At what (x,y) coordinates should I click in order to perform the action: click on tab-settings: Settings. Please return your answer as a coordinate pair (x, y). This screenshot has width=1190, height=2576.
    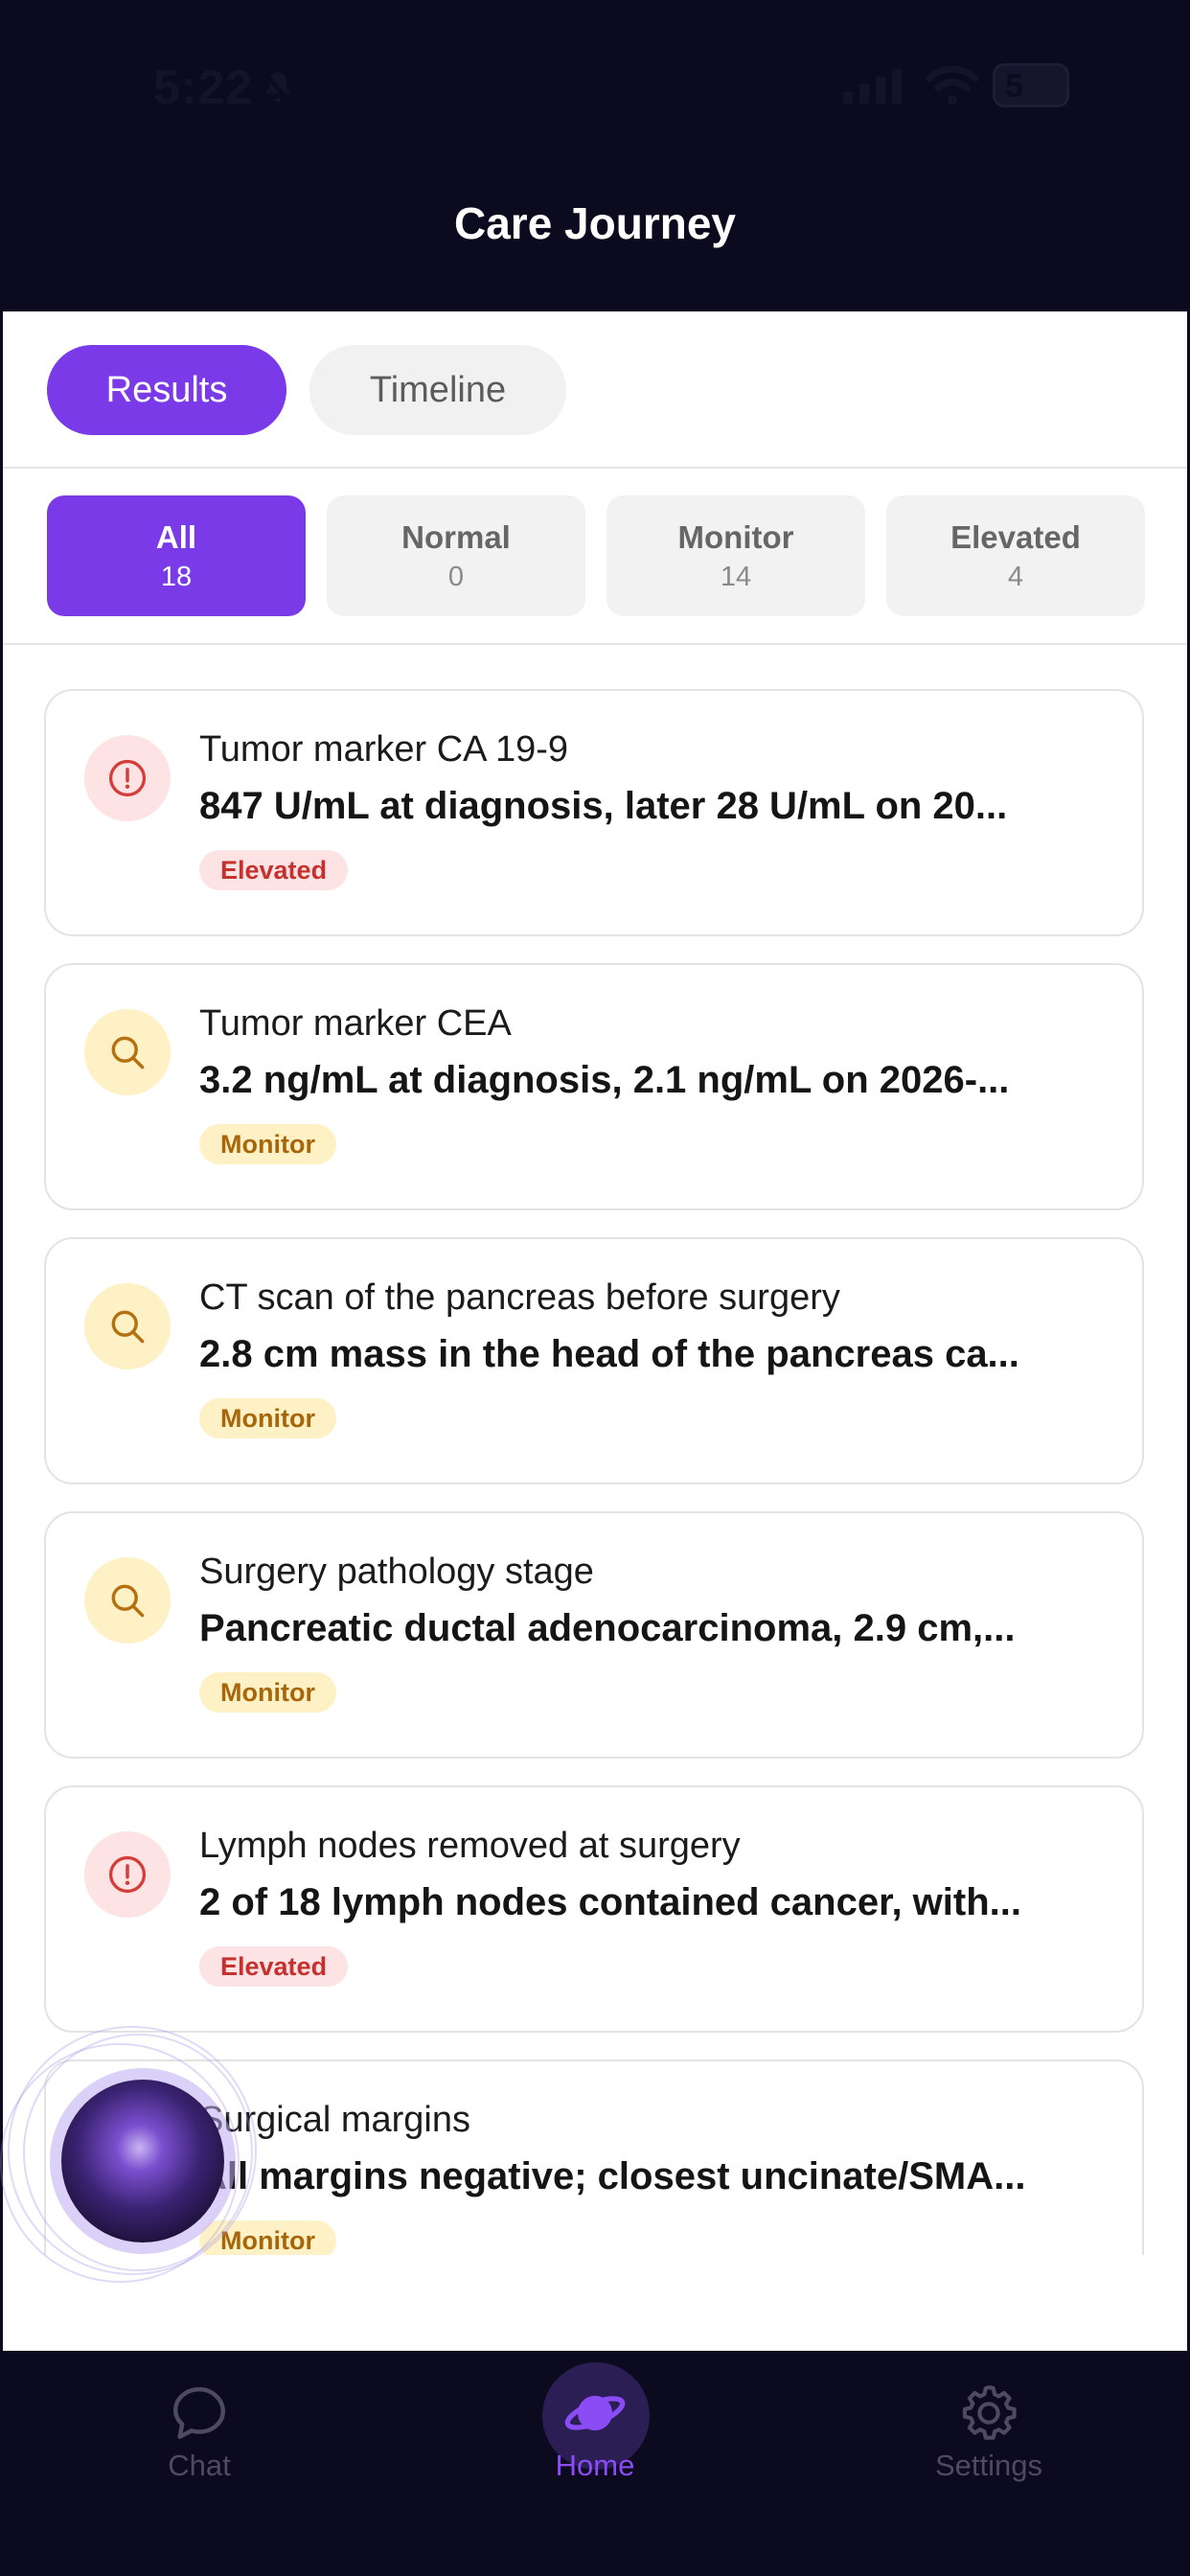
    Looking at the image, I should click on (989, 2437).